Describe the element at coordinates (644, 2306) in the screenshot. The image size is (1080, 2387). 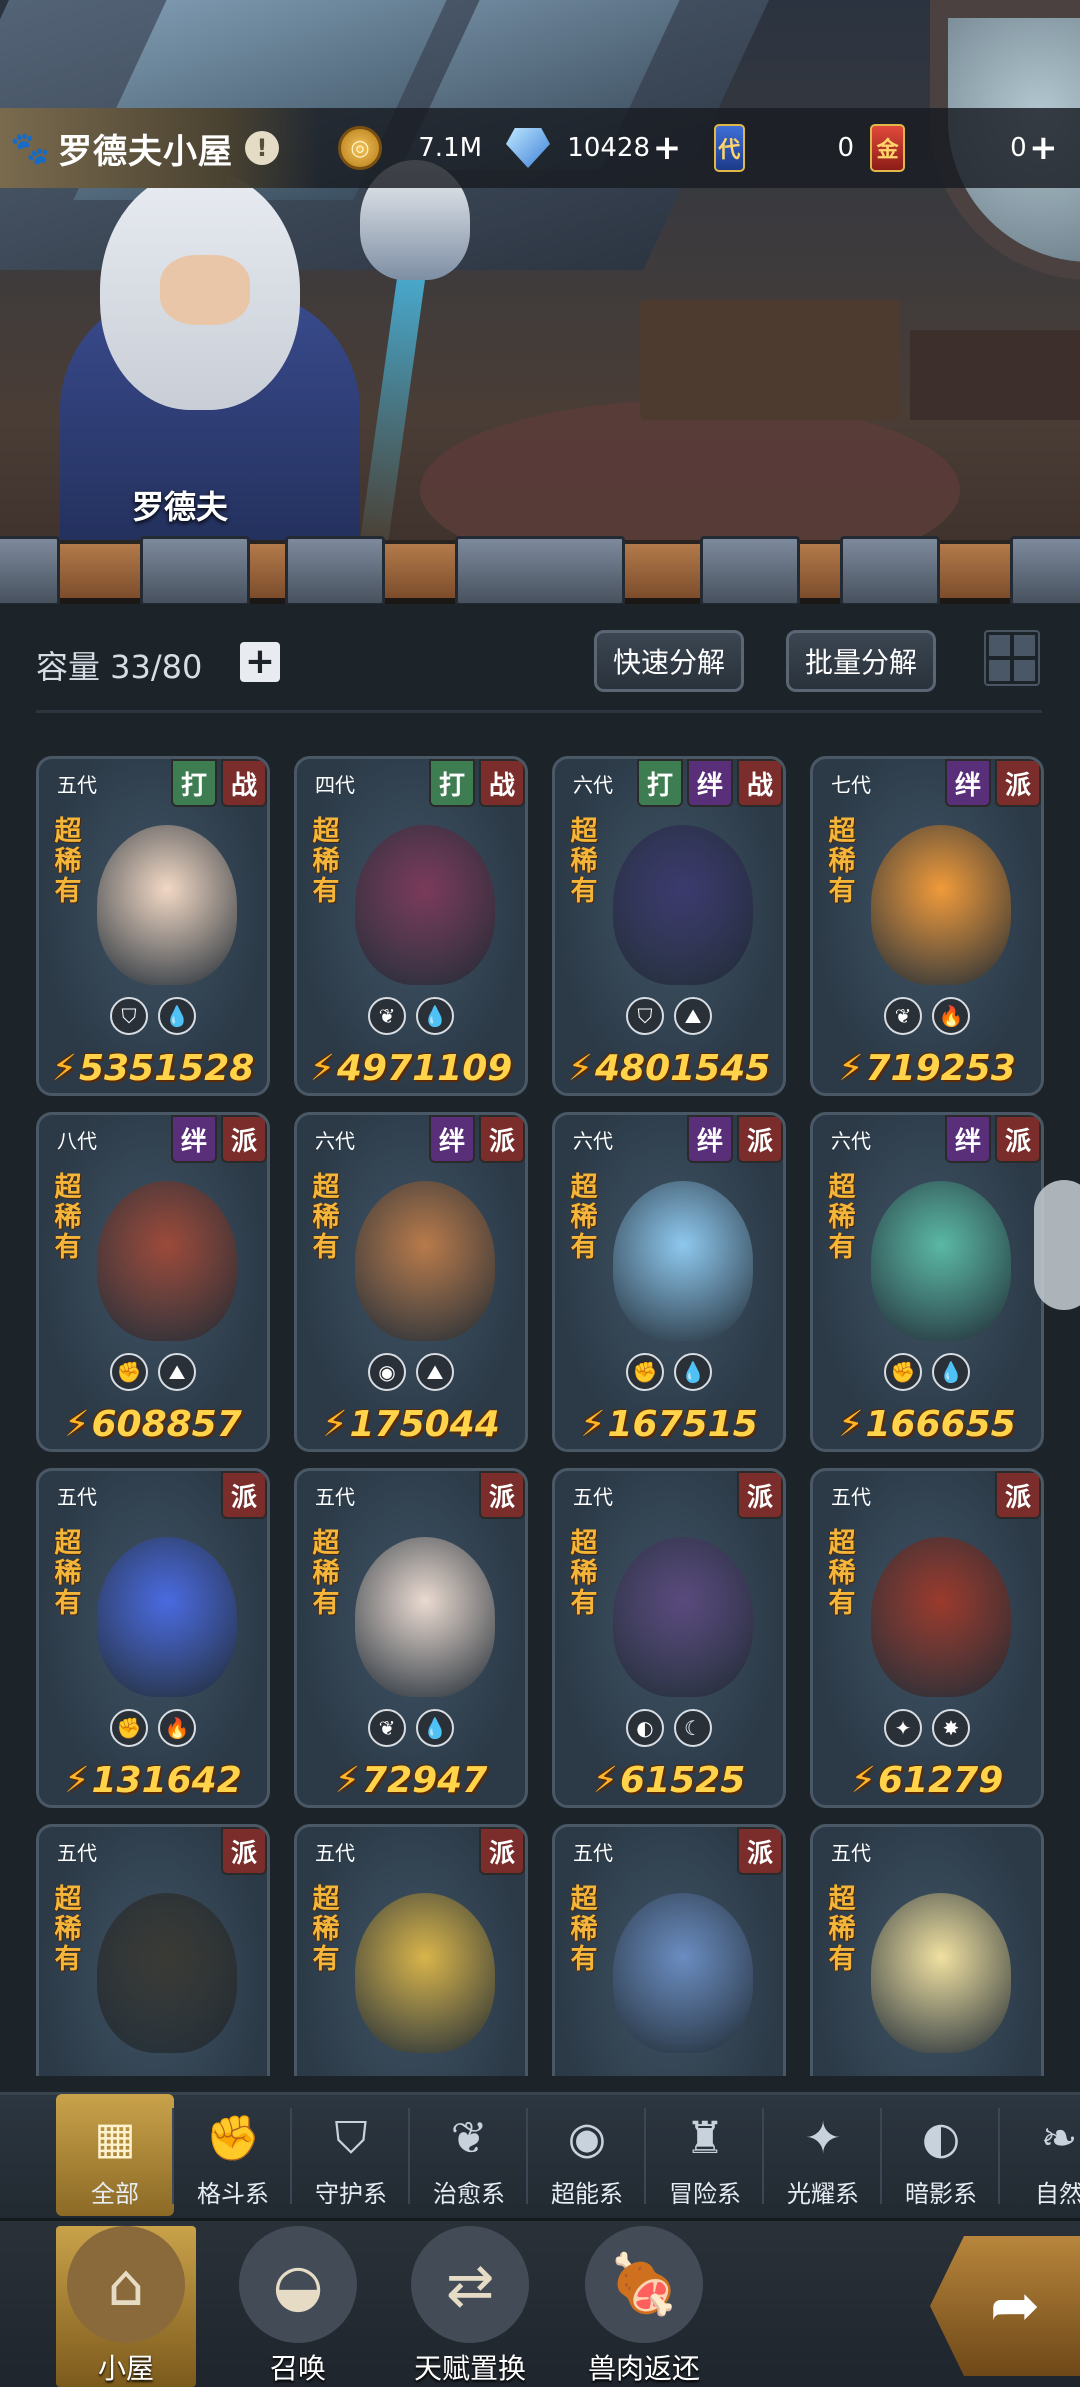
I see `nav-meat: 🍖 兽肉返还` at that location.